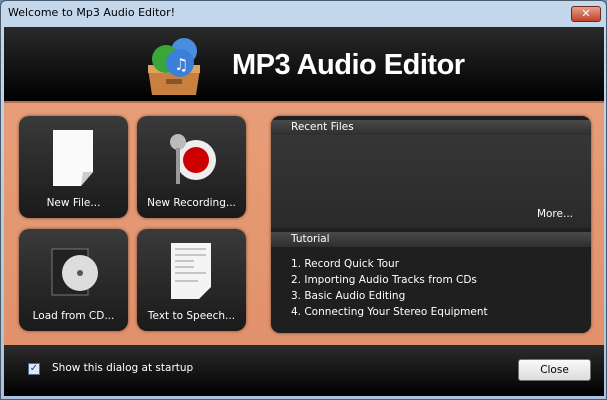 Image resolution: width=607 pixels, height=400 pixels. I want to click on microphone-record-icon, so click(193, 159).